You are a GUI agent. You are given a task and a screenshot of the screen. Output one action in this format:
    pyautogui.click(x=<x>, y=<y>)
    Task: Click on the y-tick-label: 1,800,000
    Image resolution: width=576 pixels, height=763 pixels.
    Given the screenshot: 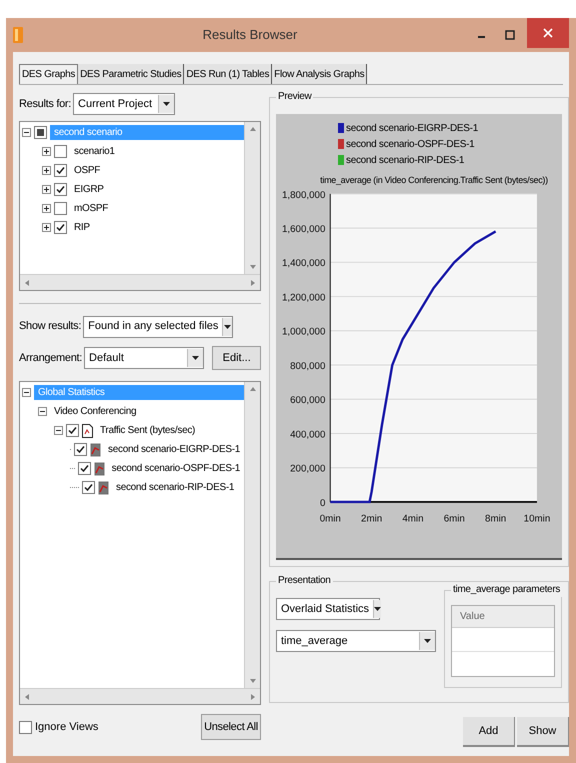 What is the action you would take?
    pyautogui.click(x=304, y=194)
    